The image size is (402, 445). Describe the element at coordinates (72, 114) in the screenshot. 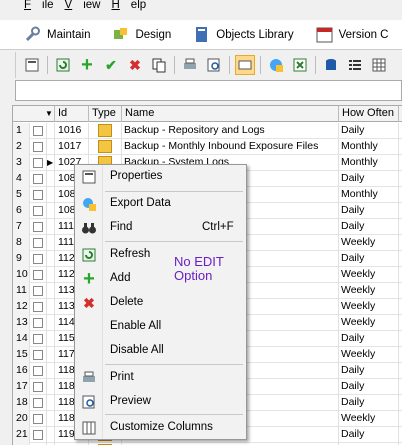

I see `header-id: Id` at that location.